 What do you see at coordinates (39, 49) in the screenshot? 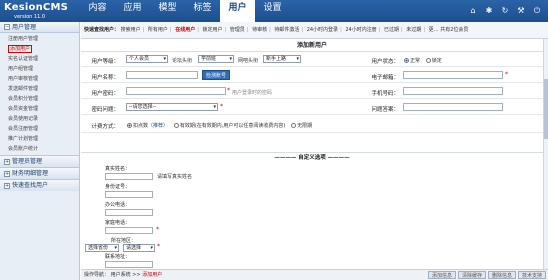
I see `sidebar-item-add-user: 添加用户` at bounding box center [39, 49].